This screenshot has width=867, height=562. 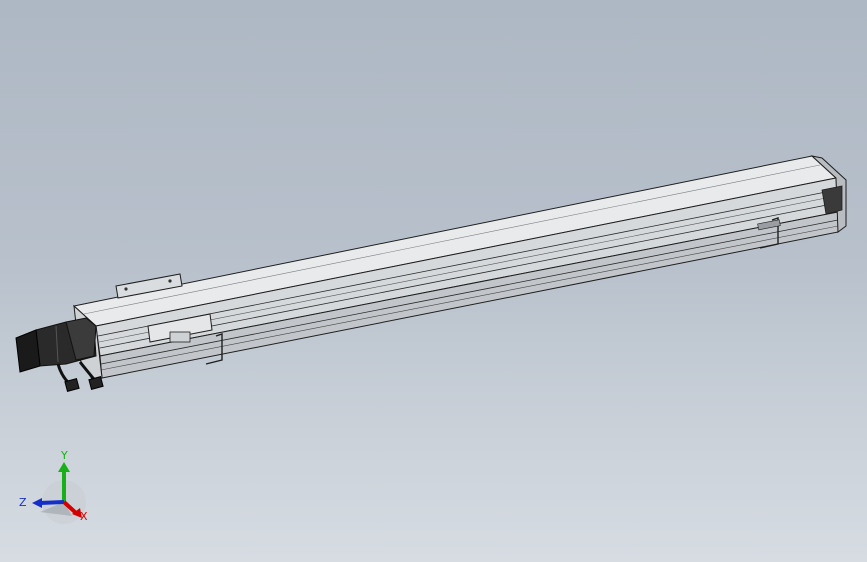 I want to click on triad-z-label: Z, so click(x=23, y=502).